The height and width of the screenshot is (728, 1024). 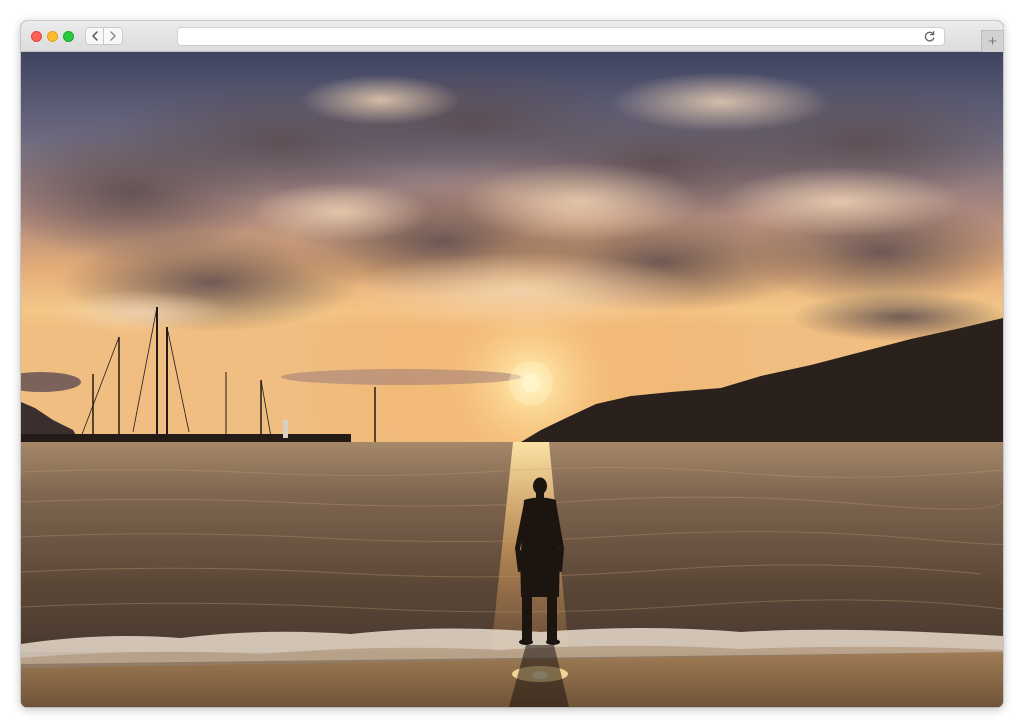 I want to click on chevron-left-icon, so click(x=94, y=36).